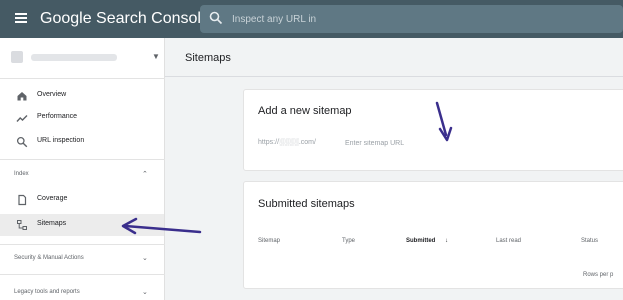 This screenshot has height=300, width=623. I want to click on column-header-status: Status, so click(589, 241).